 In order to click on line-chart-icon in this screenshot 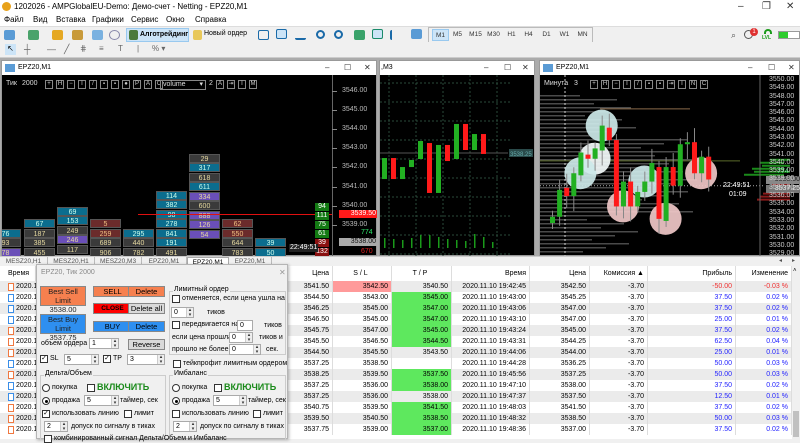, I will do `click(300, 35)`.